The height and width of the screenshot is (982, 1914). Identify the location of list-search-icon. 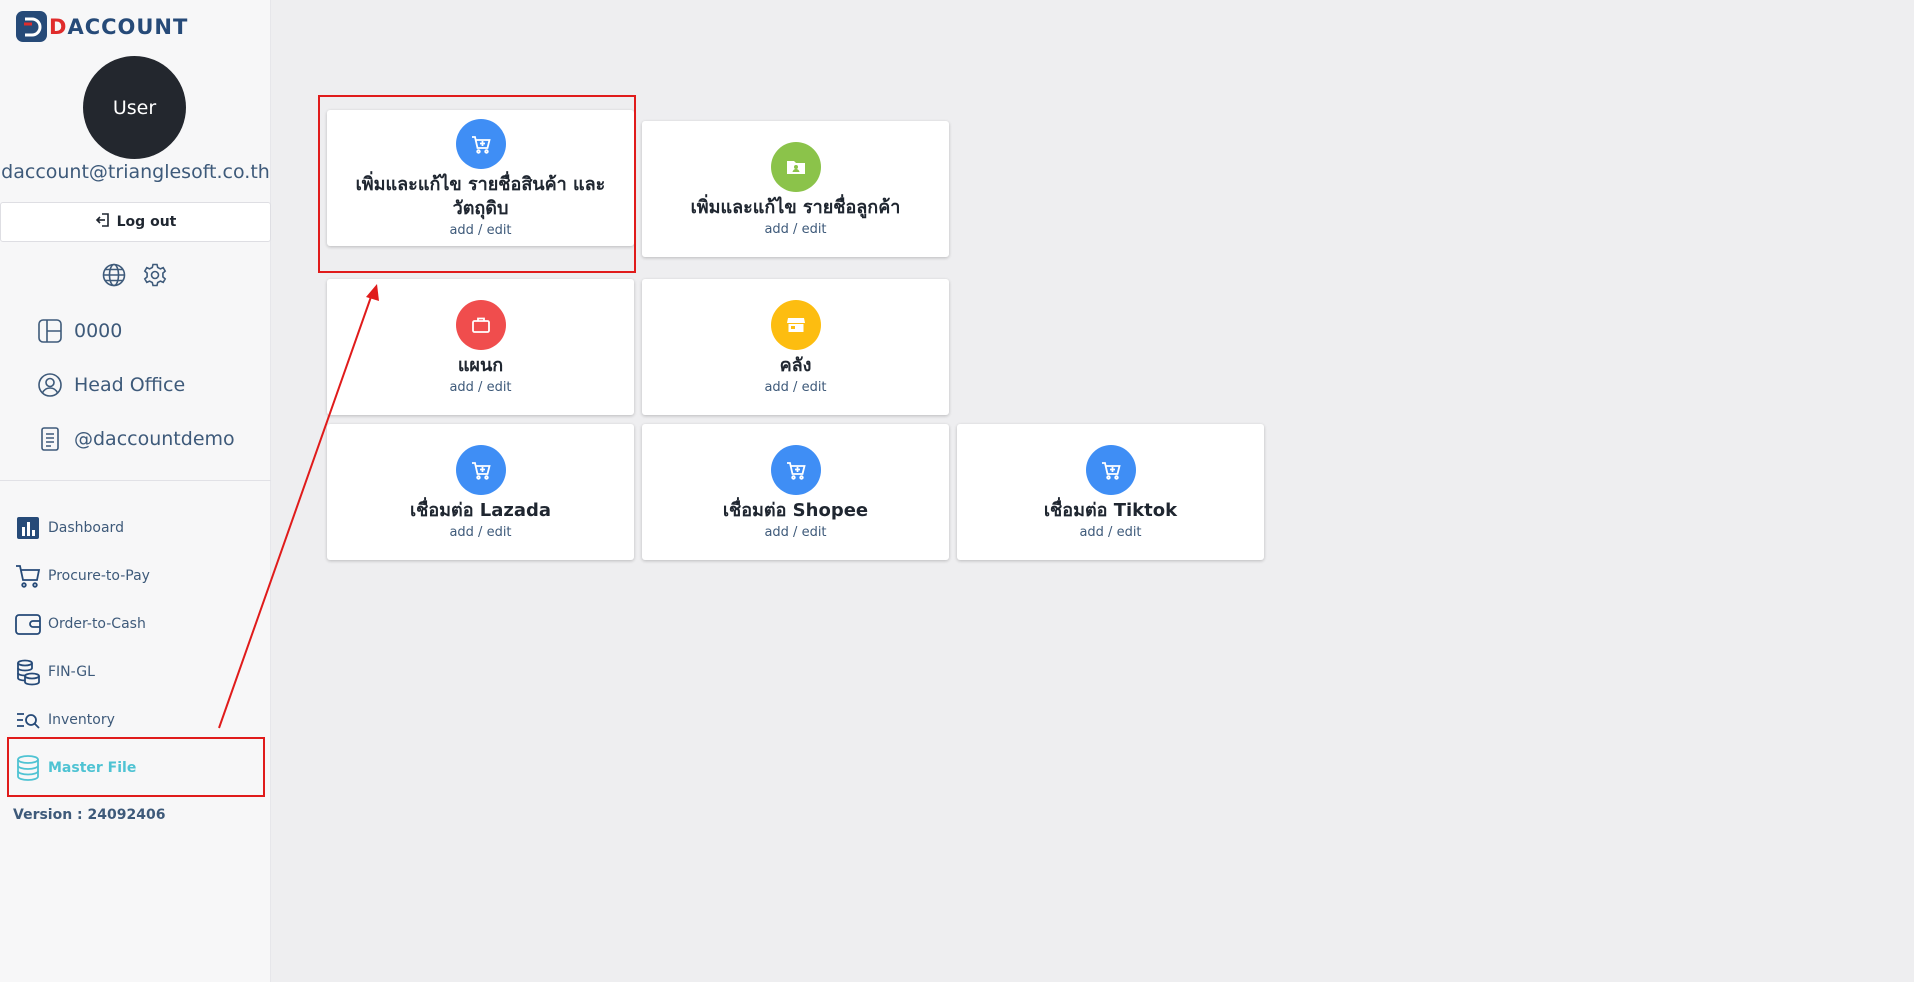
(28, 721).